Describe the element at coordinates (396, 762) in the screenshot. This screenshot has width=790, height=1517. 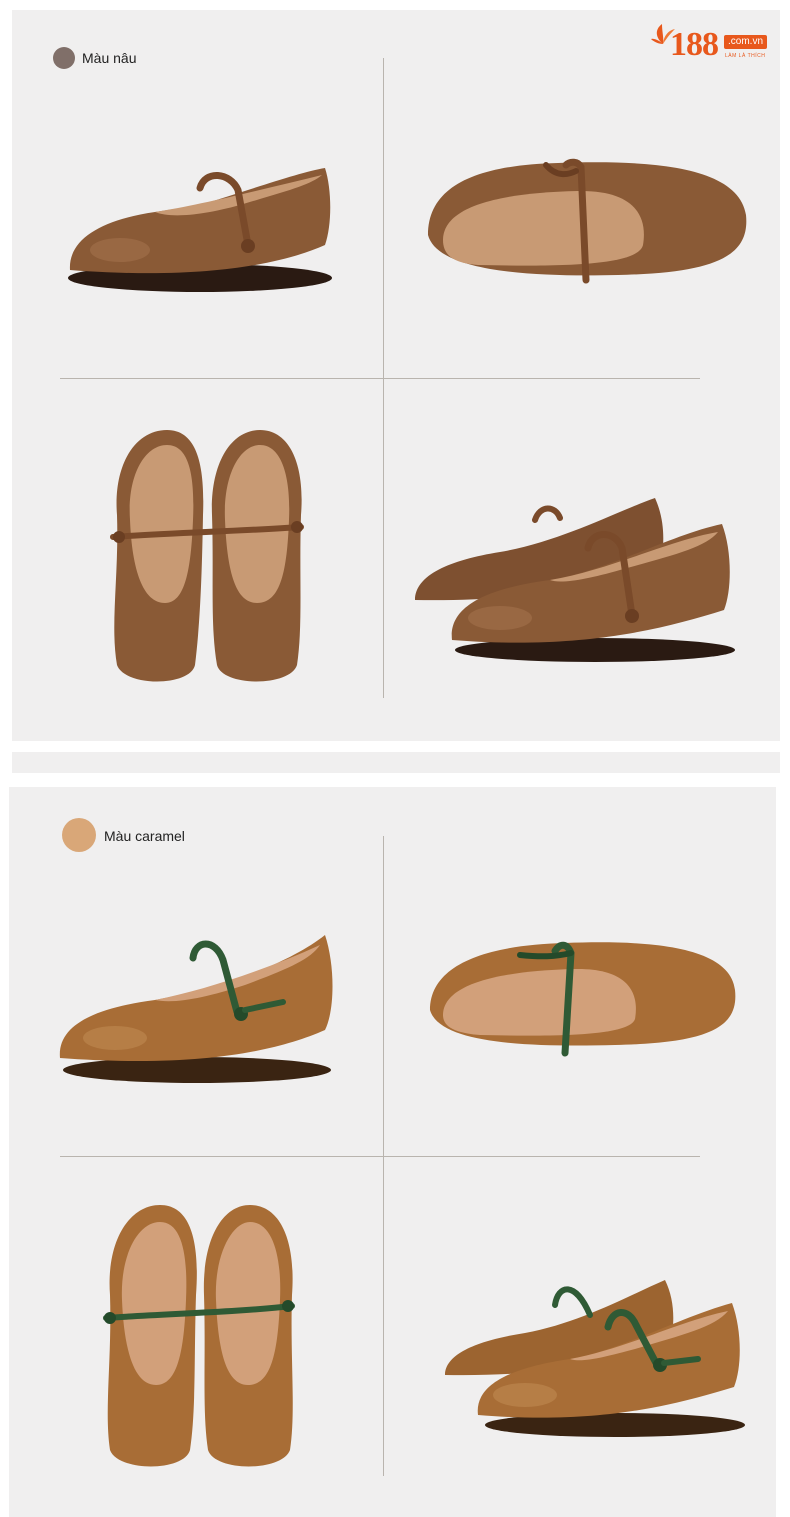
I see `section-separator-strip` at that location.